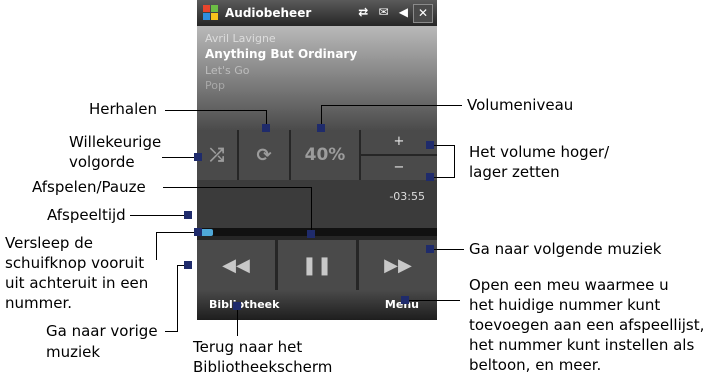 The image size is (711, 378). I want to click on annotation-menu-2: het huidige nummer kunt, so click(565, 305).